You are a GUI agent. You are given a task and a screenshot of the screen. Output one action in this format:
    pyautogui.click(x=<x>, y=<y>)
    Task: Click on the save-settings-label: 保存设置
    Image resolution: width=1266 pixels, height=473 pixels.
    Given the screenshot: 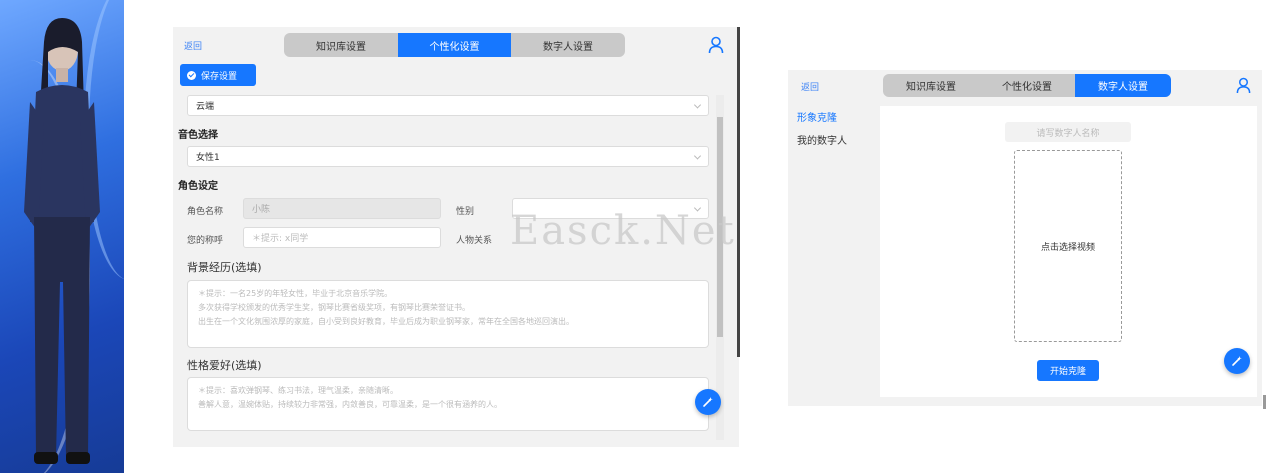 What is the action you would take?
    pyautogui.click(x=219, y=76)
    